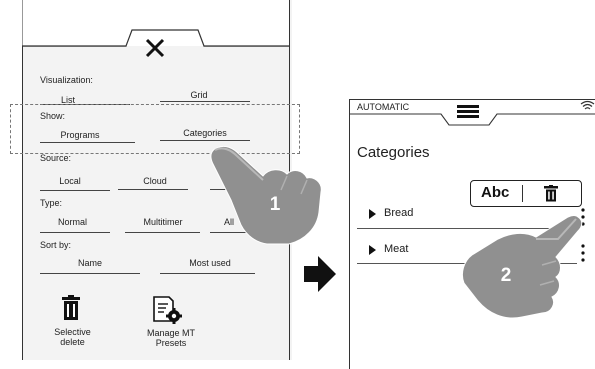  I want to click on visualization-label: Visualization:, so click(66, 80).